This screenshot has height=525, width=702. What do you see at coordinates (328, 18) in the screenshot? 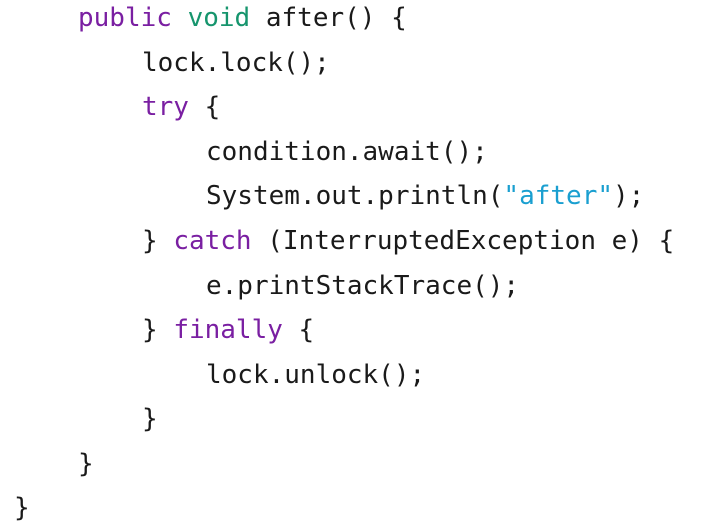
I see `method-signature: after() {` at bounding box center [328, 18].